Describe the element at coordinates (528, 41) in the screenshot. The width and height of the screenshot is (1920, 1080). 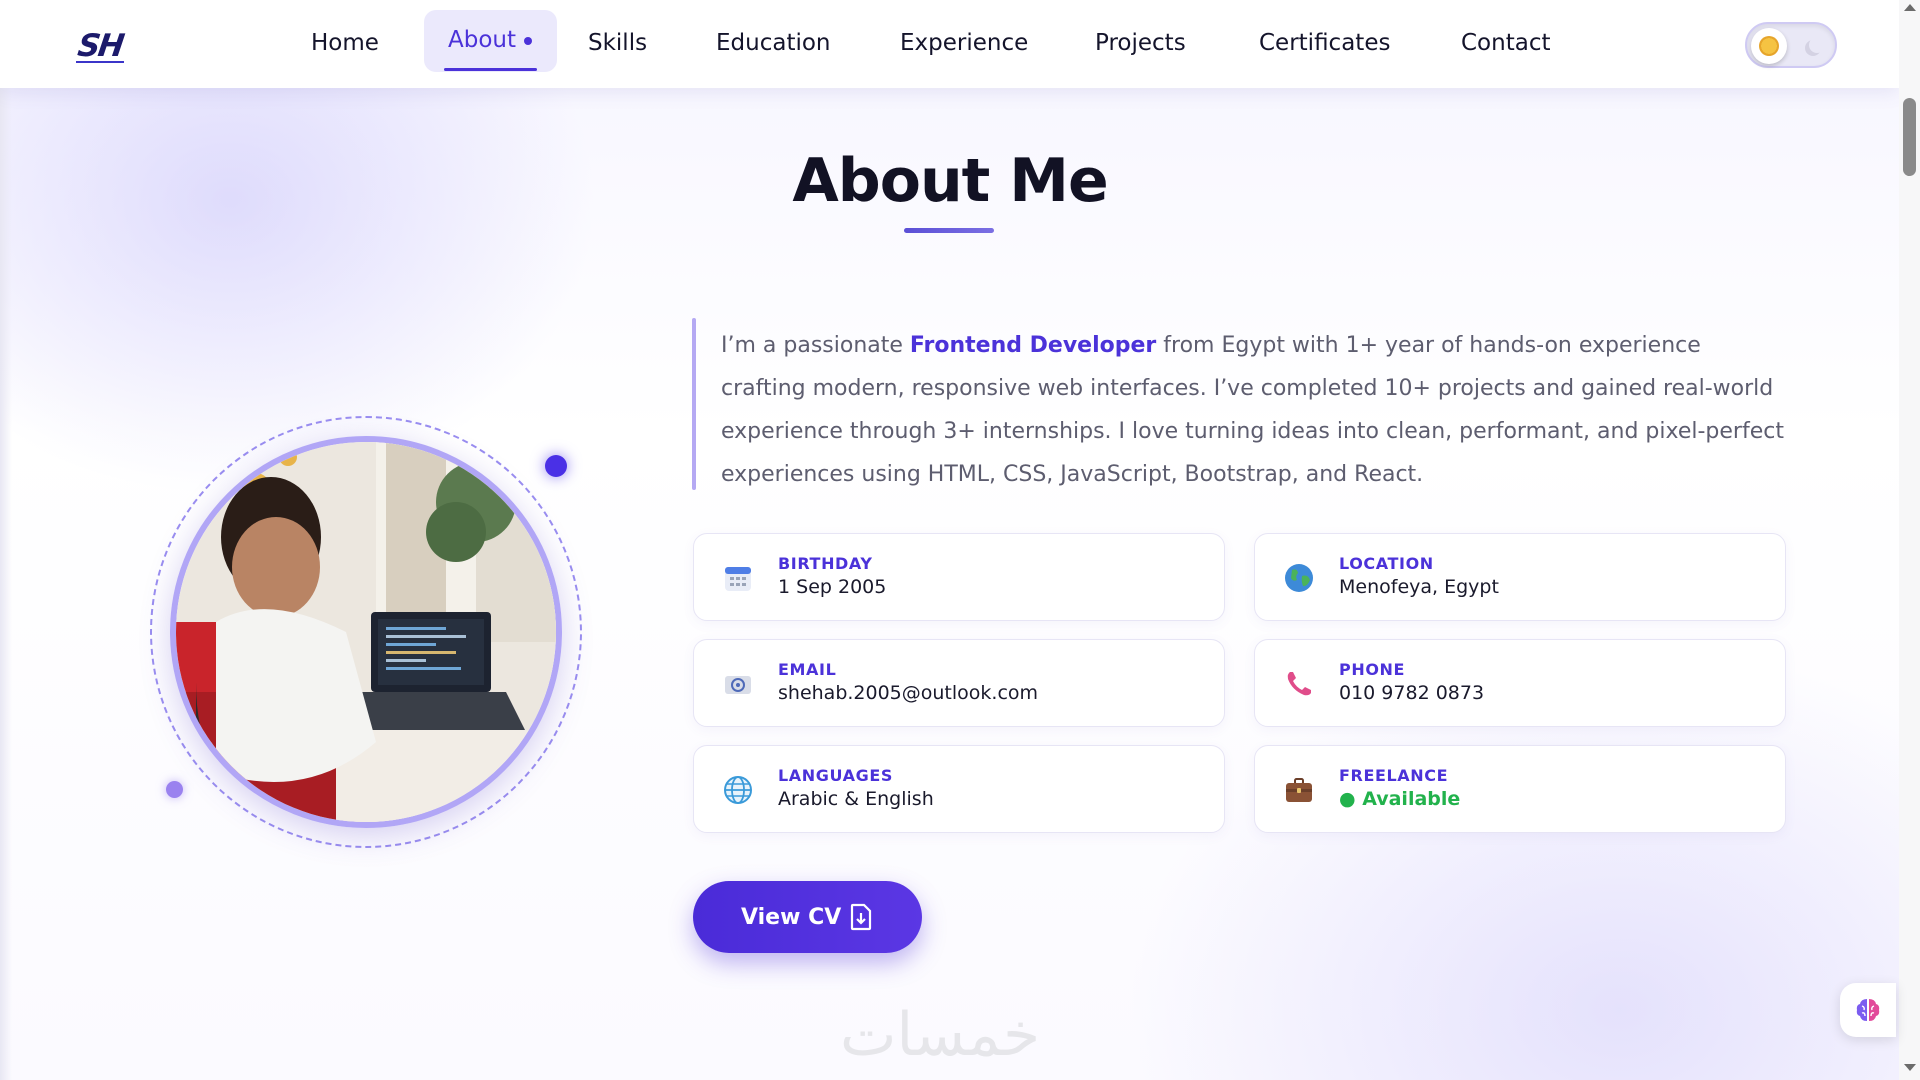
I see `nav-active-dot` at that location.